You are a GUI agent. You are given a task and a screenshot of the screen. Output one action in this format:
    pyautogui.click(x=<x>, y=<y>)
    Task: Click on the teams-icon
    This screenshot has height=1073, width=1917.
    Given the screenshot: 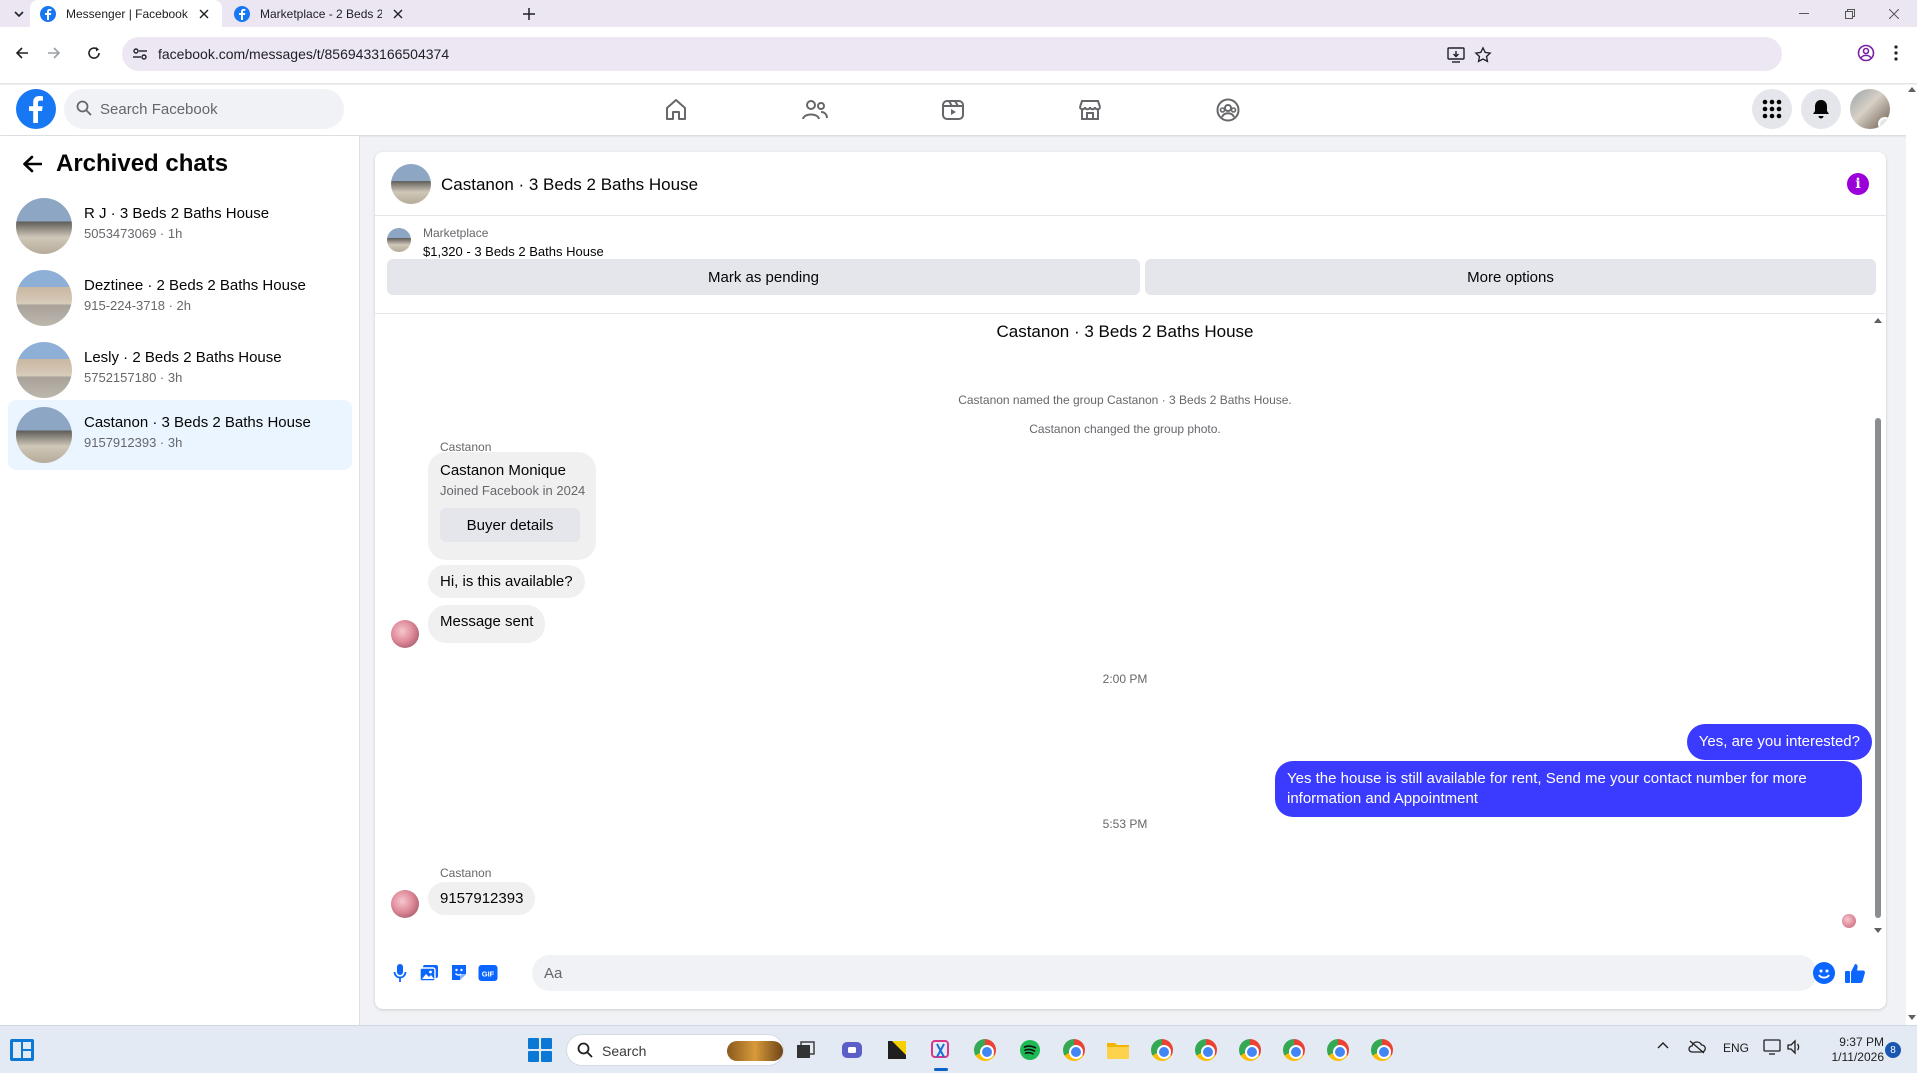 What is the action you would take?
    pyautogui.click(x=852, y=1050)
    